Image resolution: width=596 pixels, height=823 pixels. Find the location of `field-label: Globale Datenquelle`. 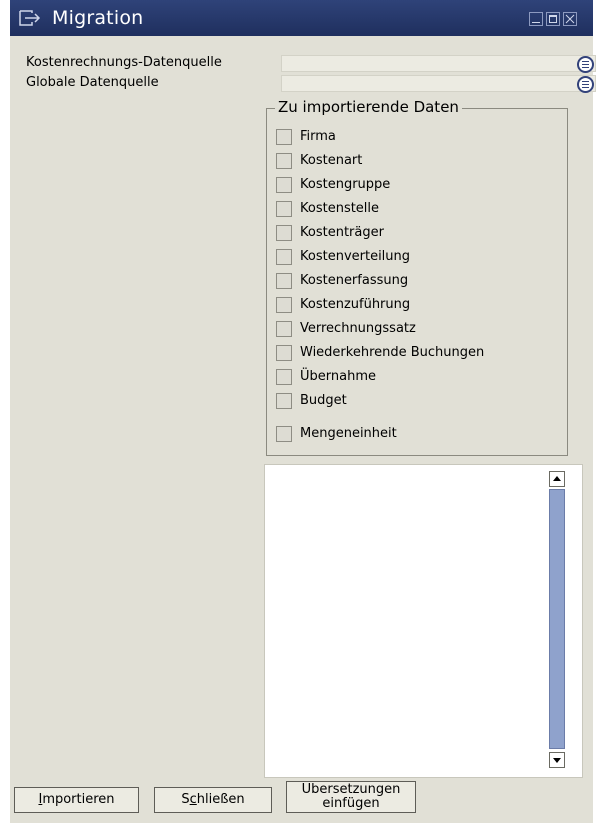

field-label: Globale Datenquelle is located at coordinates (92, 82).